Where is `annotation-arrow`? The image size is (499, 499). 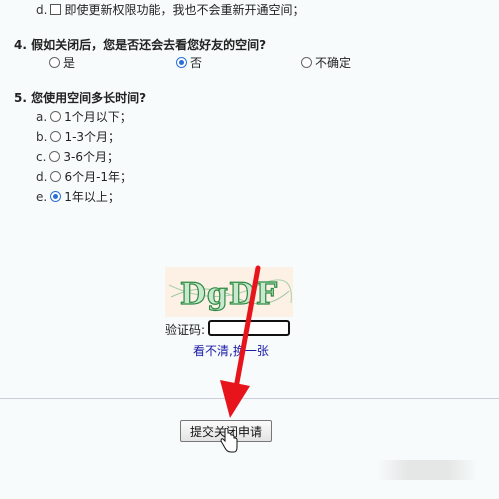
annotation-arrow is located at coordinates (240, 341).